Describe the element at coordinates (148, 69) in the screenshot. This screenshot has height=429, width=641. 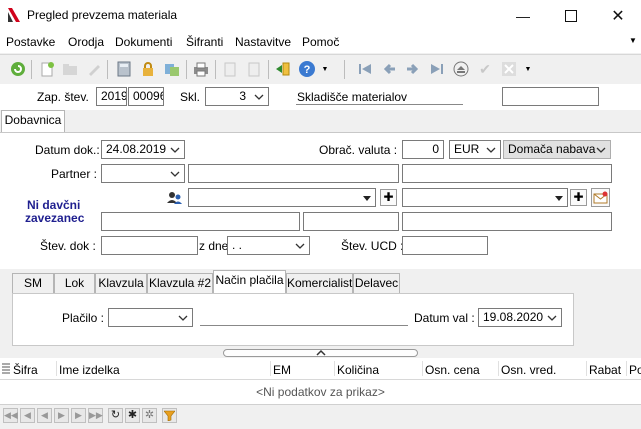
I see `lock-icon` at that location.